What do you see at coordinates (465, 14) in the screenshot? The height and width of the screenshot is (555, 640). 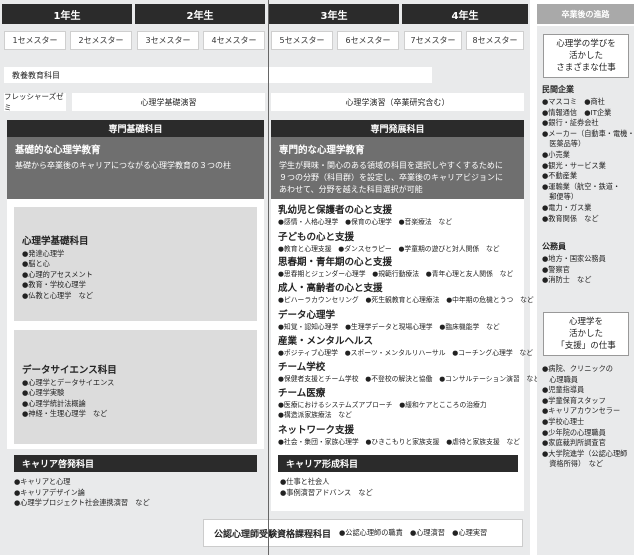 I see `year-4-header: 4年生` at bounding box center [465, 14].